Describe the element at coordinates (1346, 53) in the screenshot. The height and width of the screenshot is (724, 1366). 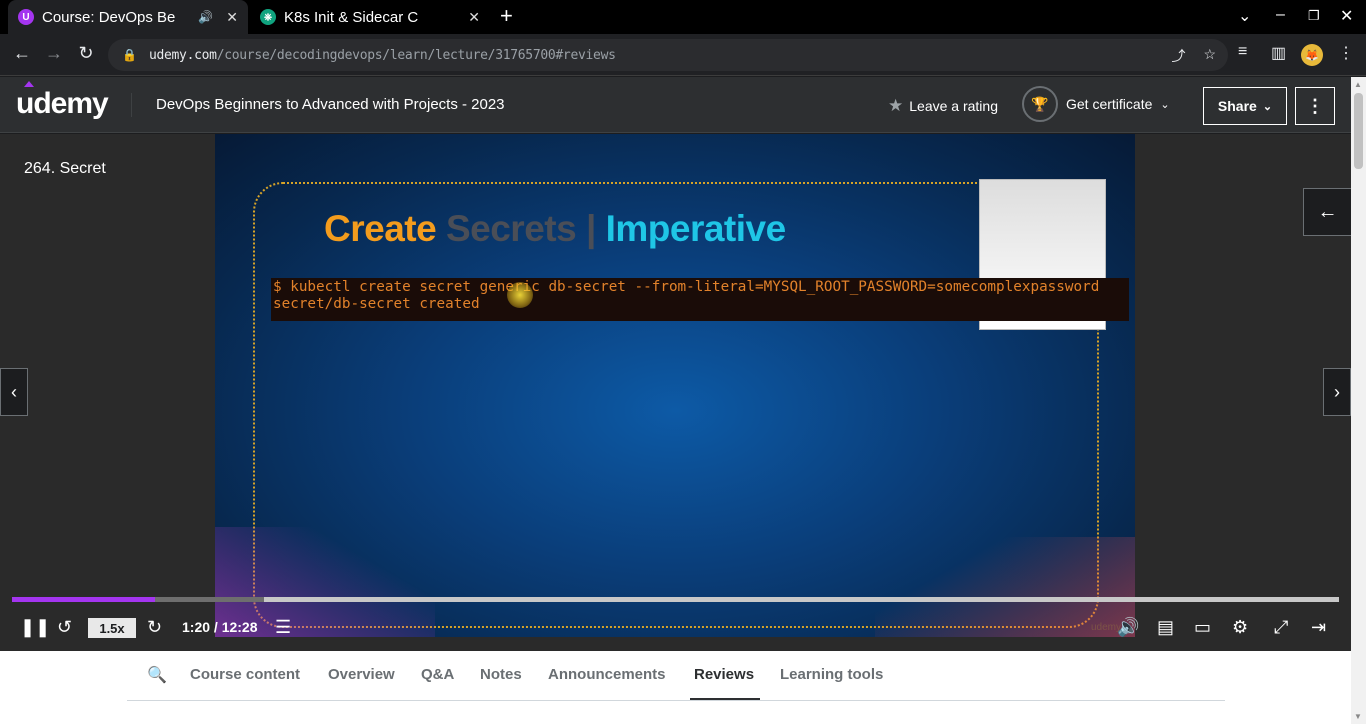
I see `browser-menu-icon: ⋮` at that location.